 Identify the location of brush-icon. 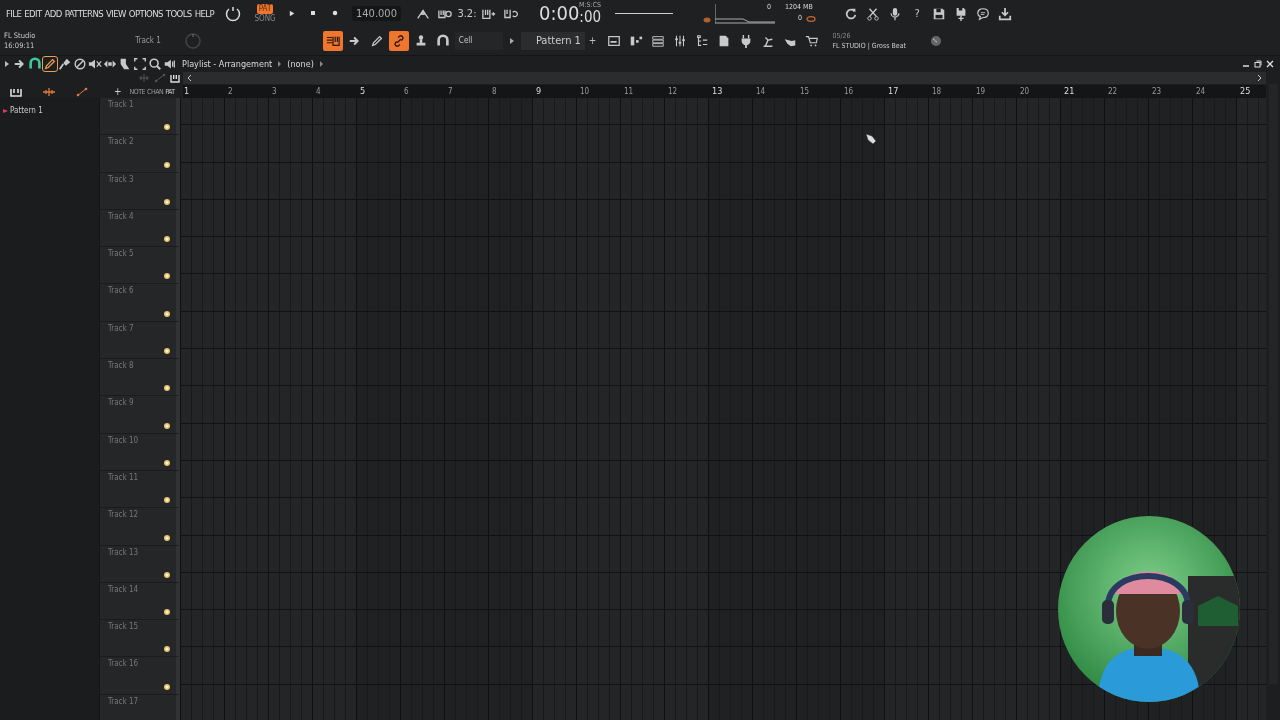
(65, 63).